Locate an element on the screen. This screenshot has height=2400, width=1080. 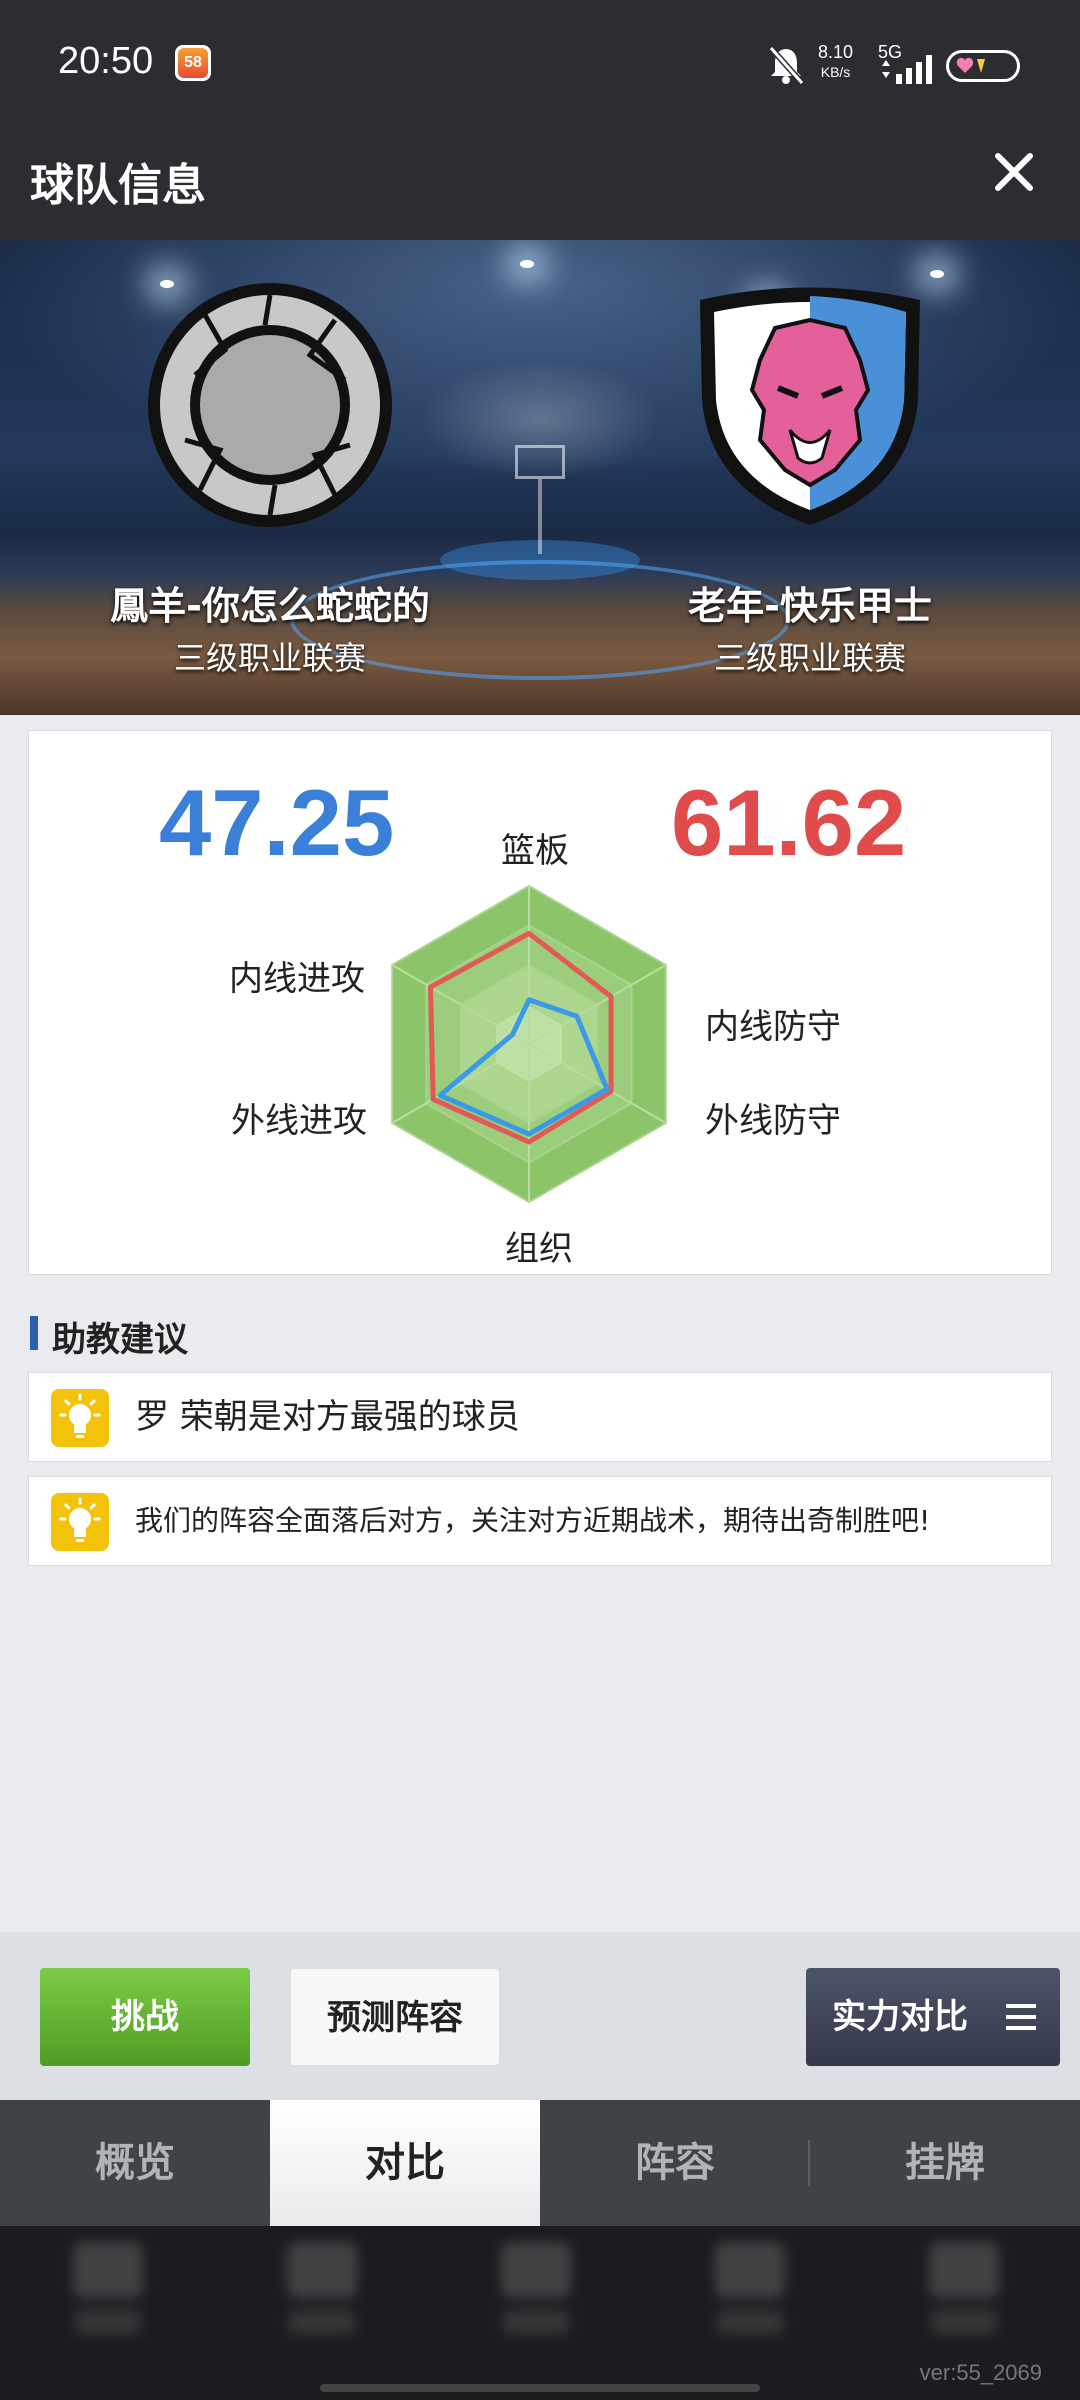
strength-compare-label: 实力对比 is located at coordinates (900, 2017).